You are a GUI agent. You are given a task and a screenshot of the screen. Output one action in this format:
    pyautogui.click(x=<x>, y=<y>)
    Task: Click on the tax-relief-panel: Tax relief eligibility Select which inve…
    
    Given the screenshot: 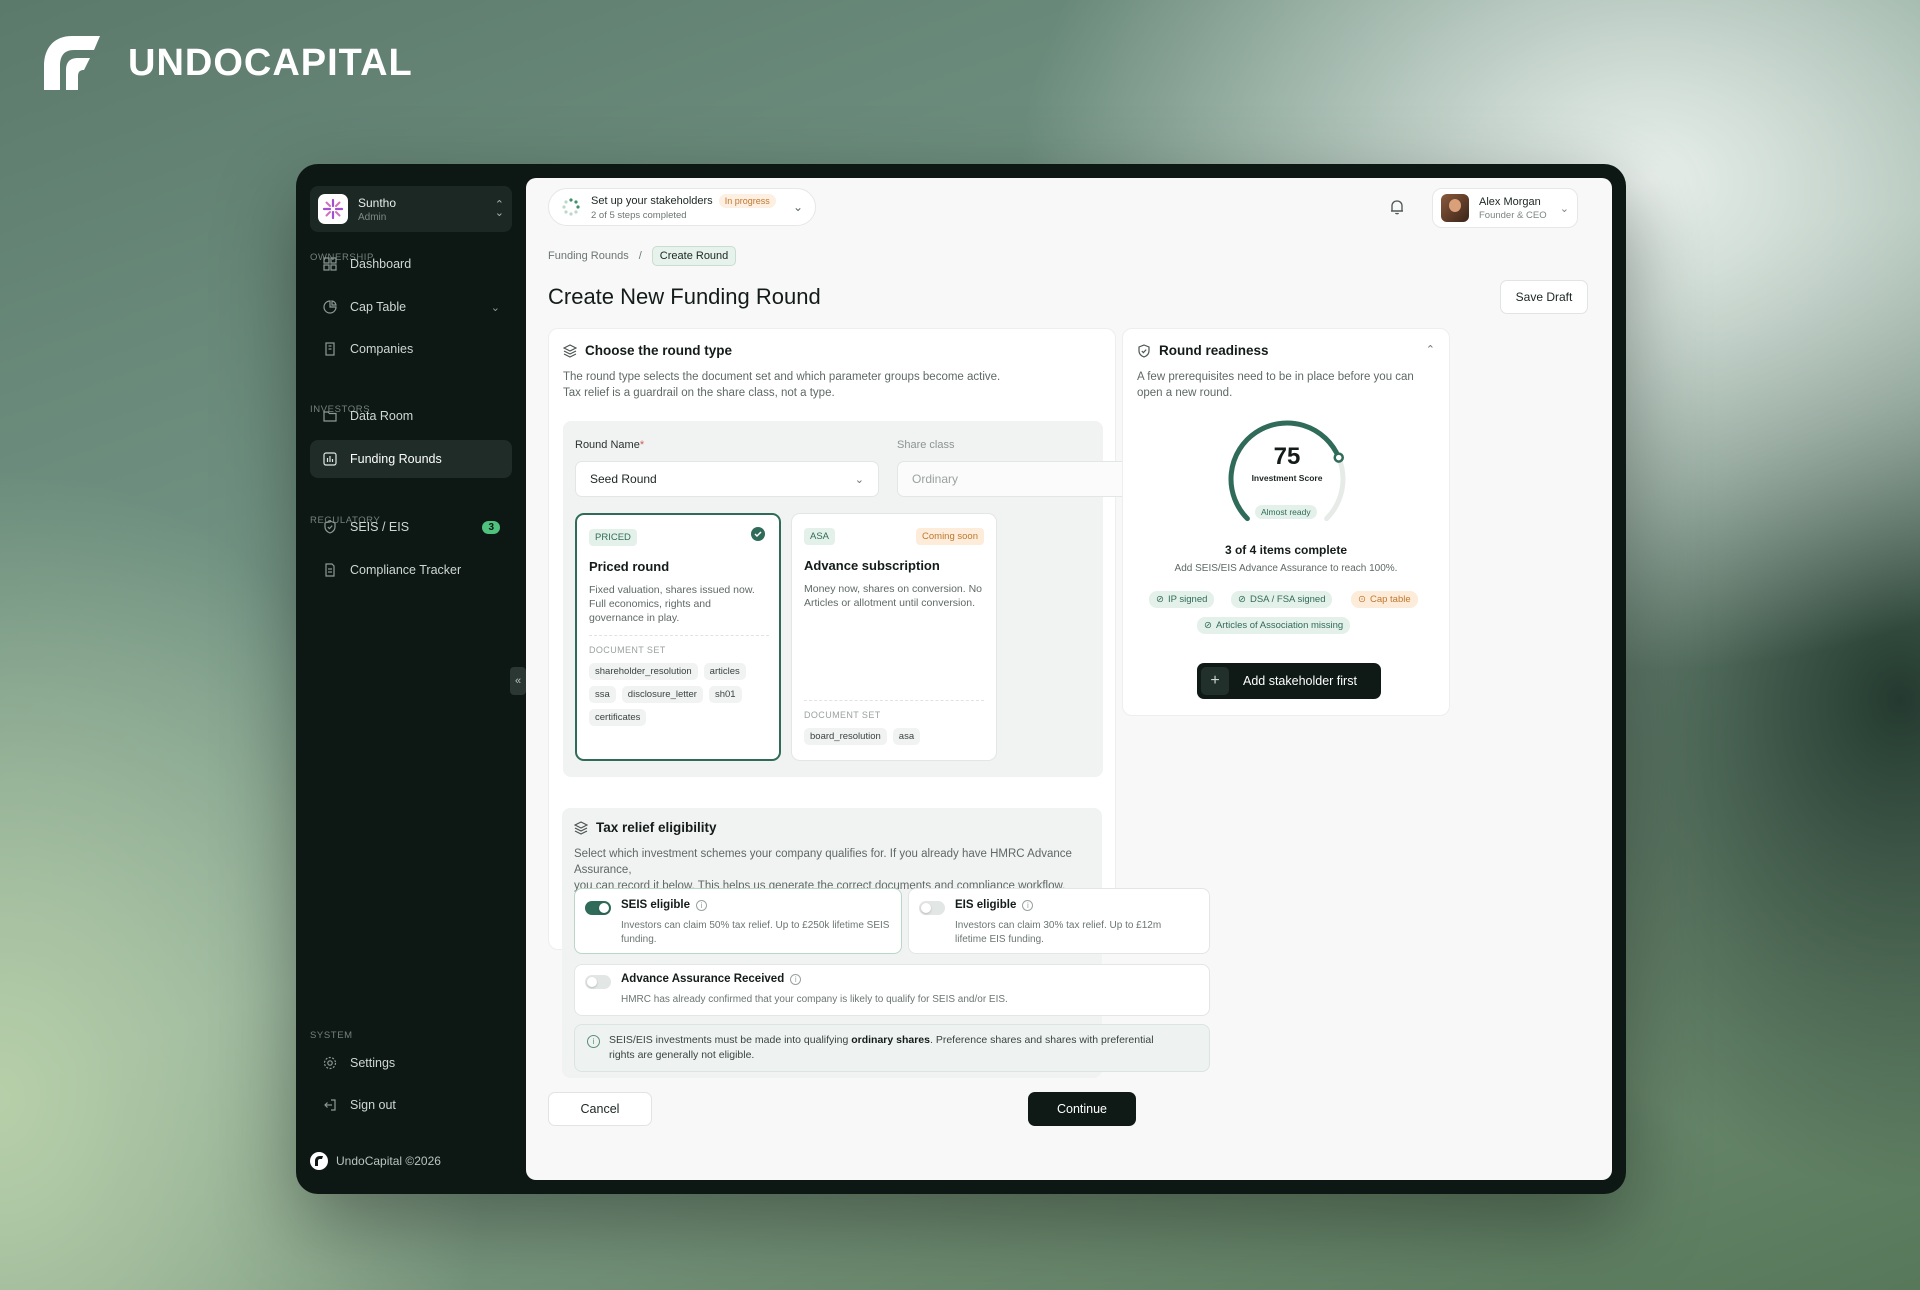 What is the action you would take?
    pyautogui.click(x=886, y=943)
    